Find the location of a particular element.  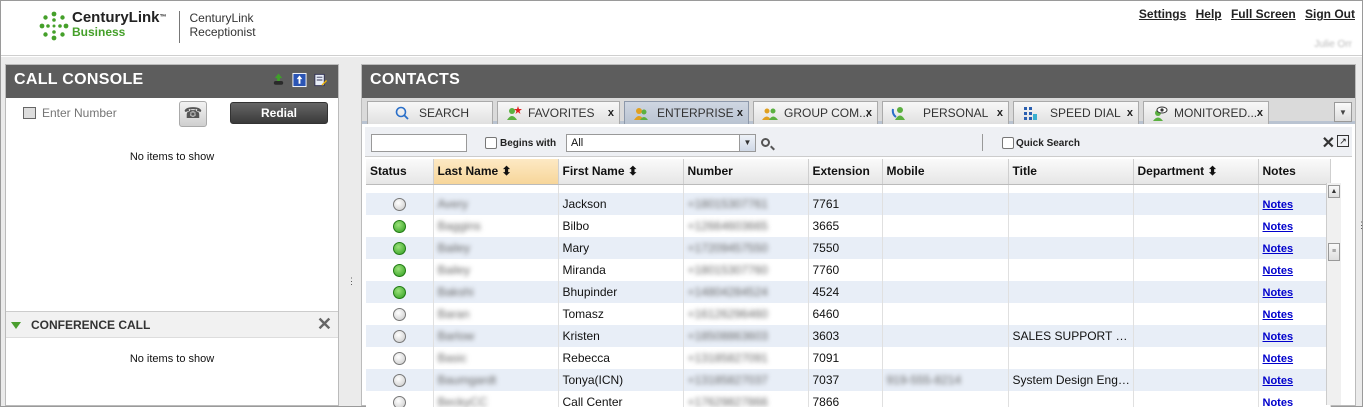

col-notes: Notes is located at coordinates (1294, 172).